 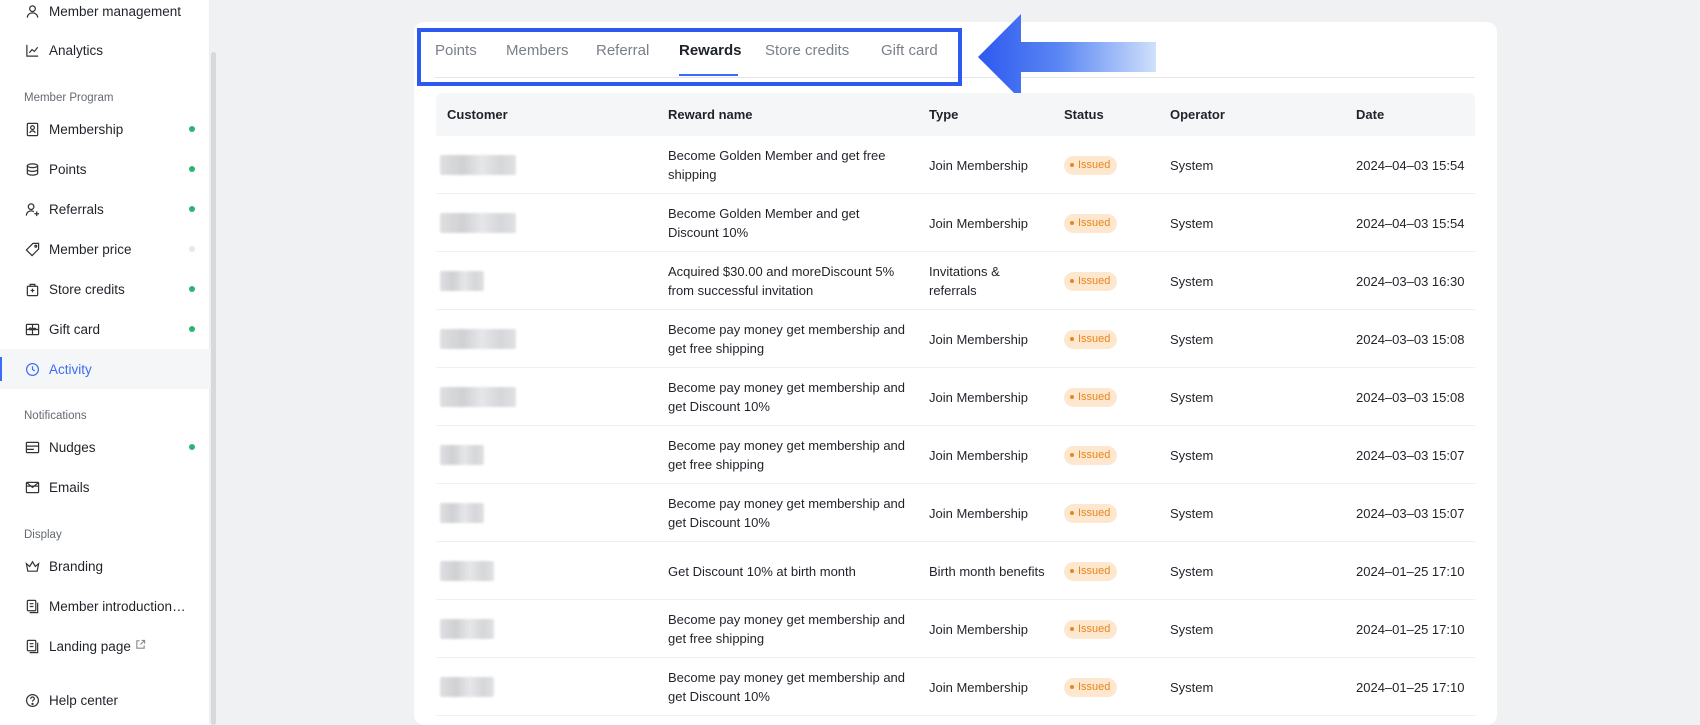 What do you see at coordinates (140, 646) in the screenshot?
I see `external-link-icon` at bounding box center [140, 646].